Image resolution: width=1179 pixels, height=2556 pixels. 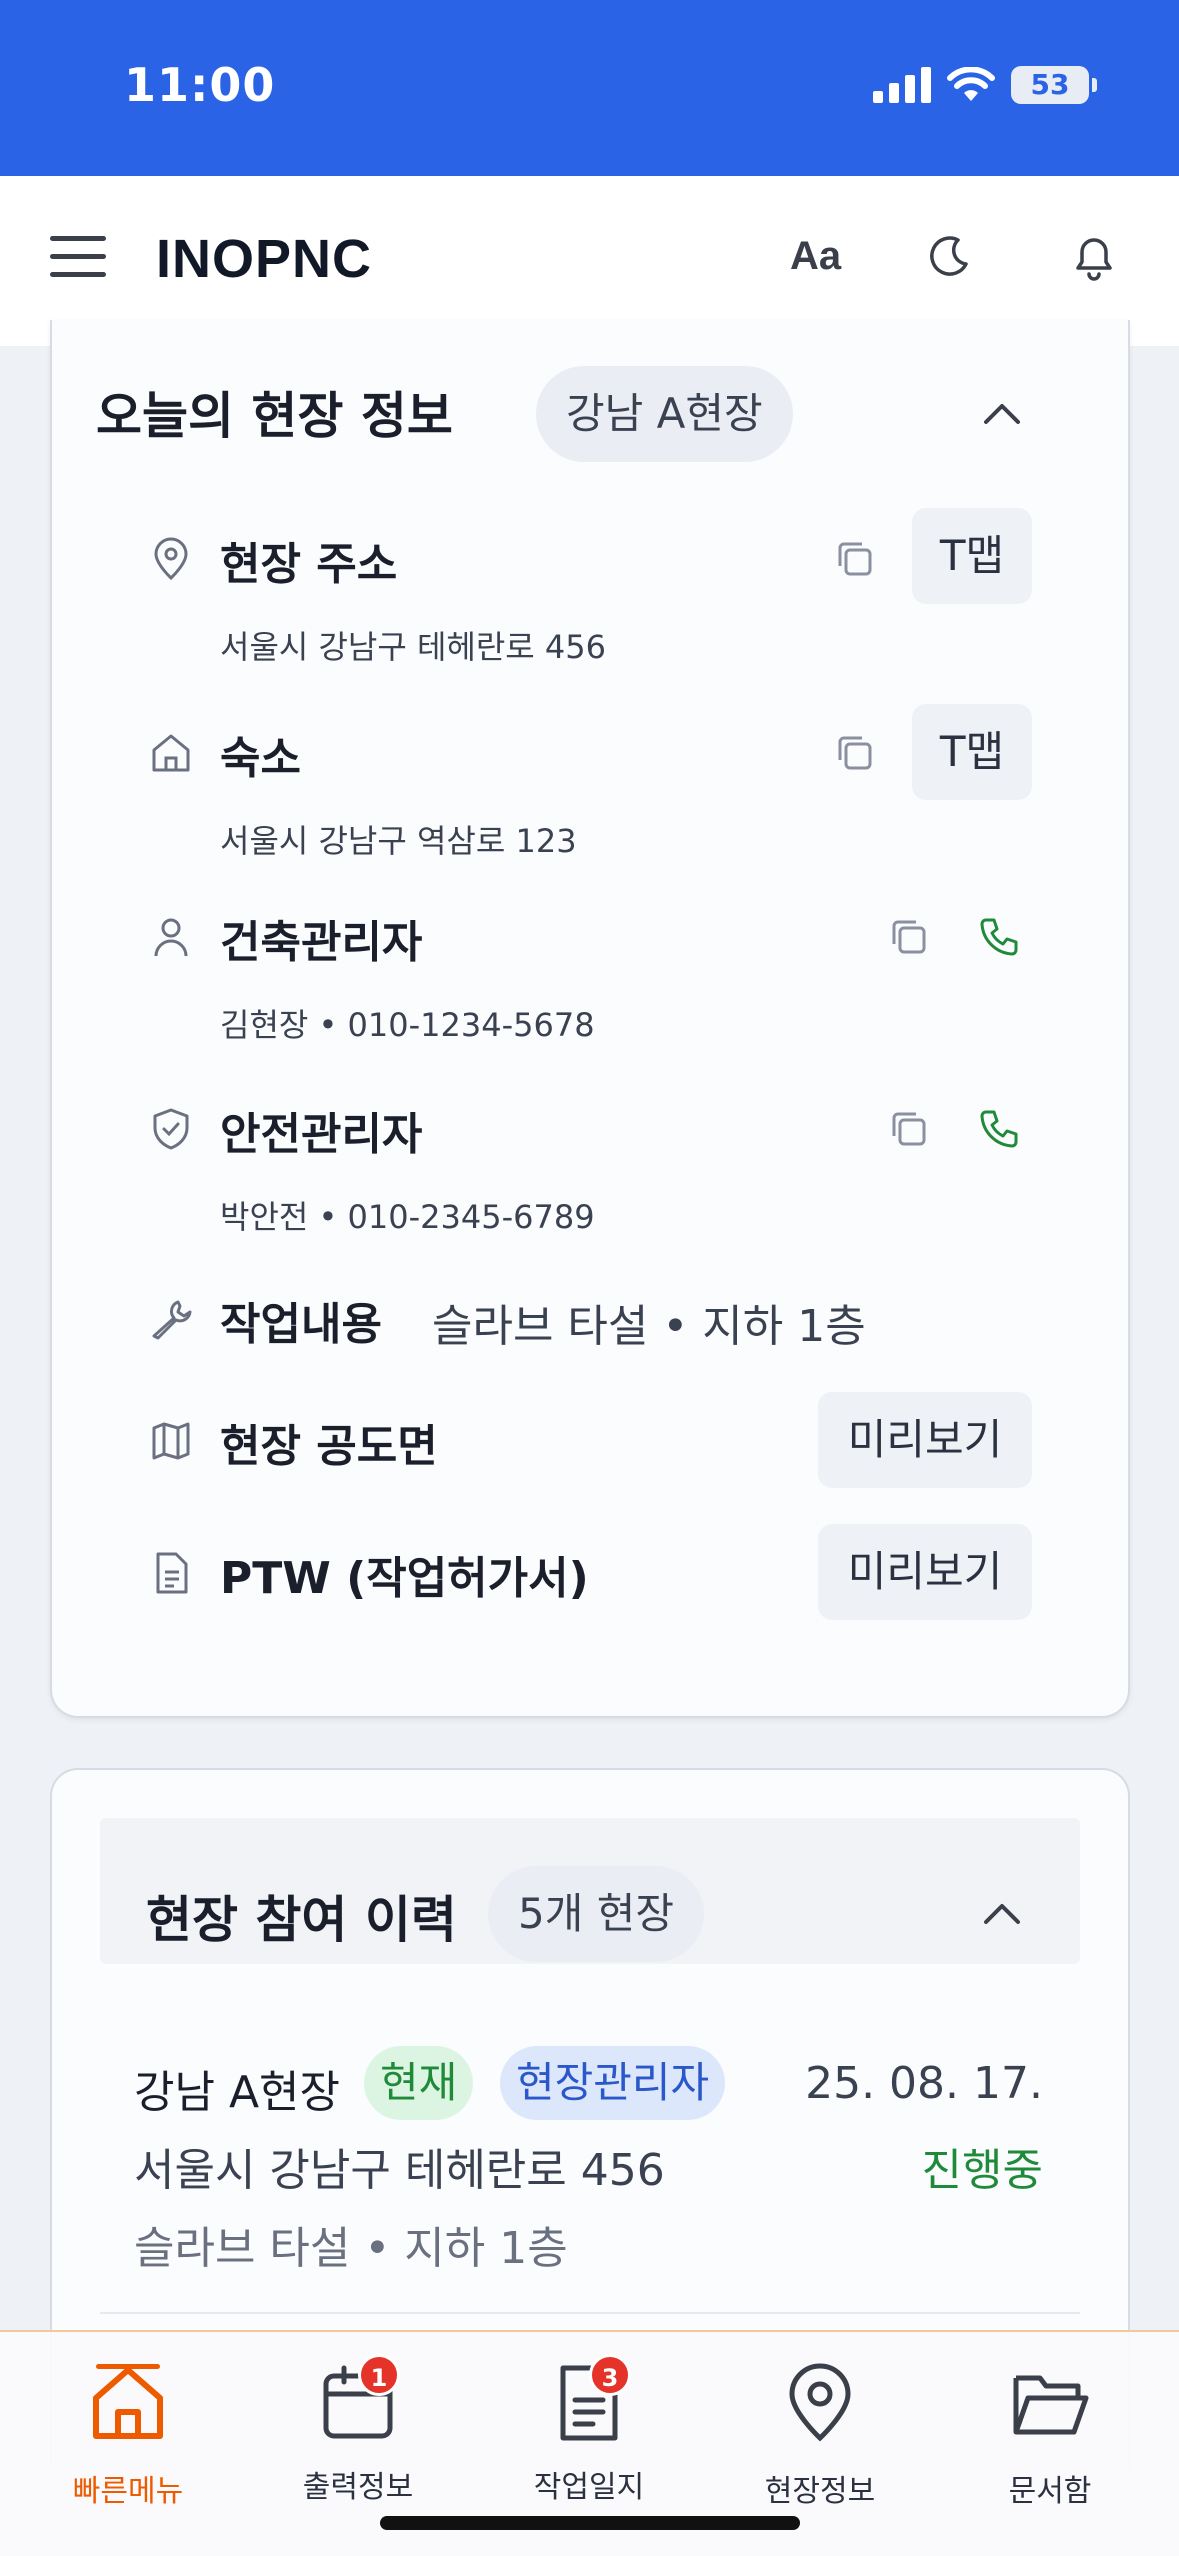 I want to click on nav-site-info: 현장정보, so click(x=820, y=2435).